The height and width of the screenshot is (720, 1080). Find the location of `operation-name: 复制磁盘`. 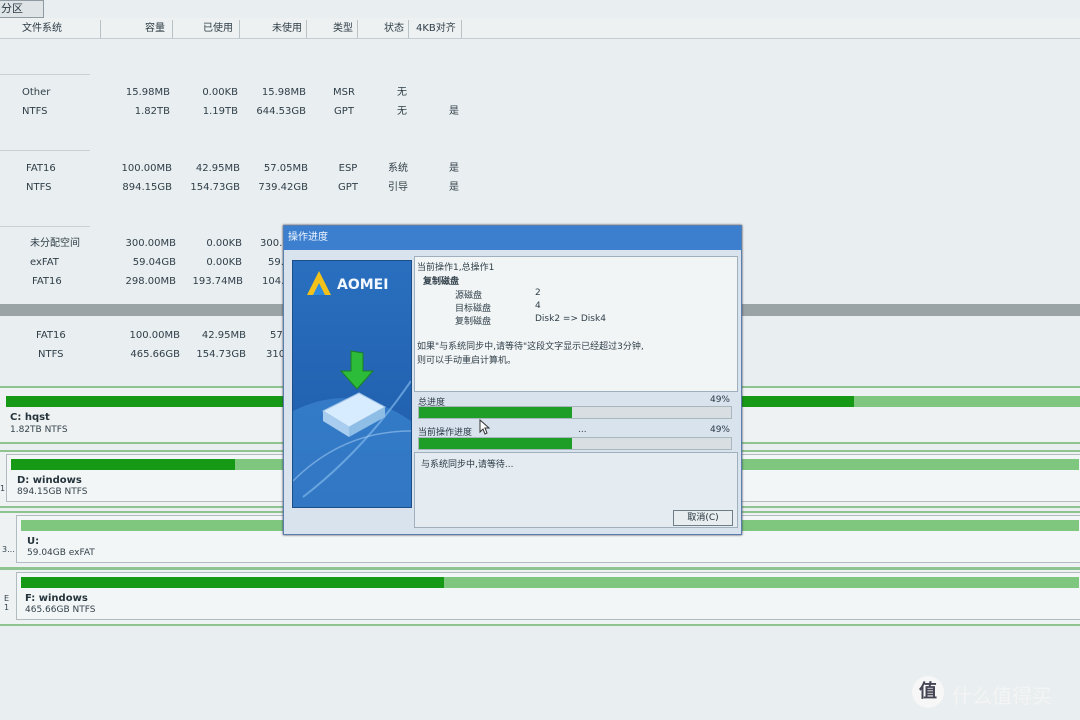

operation-name: 复制磁盘 is located at coordinates (441, 282).